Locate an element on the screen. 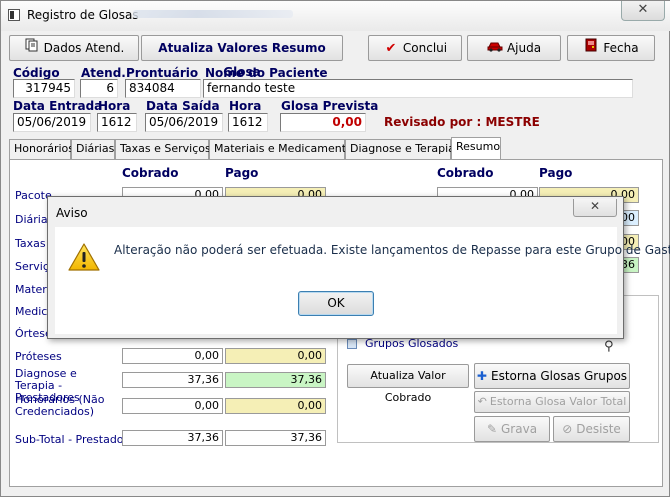 This screenshot has width=670, height=497. honorarios-nc-pago: 0,00 is located at coordinates (275, 406).